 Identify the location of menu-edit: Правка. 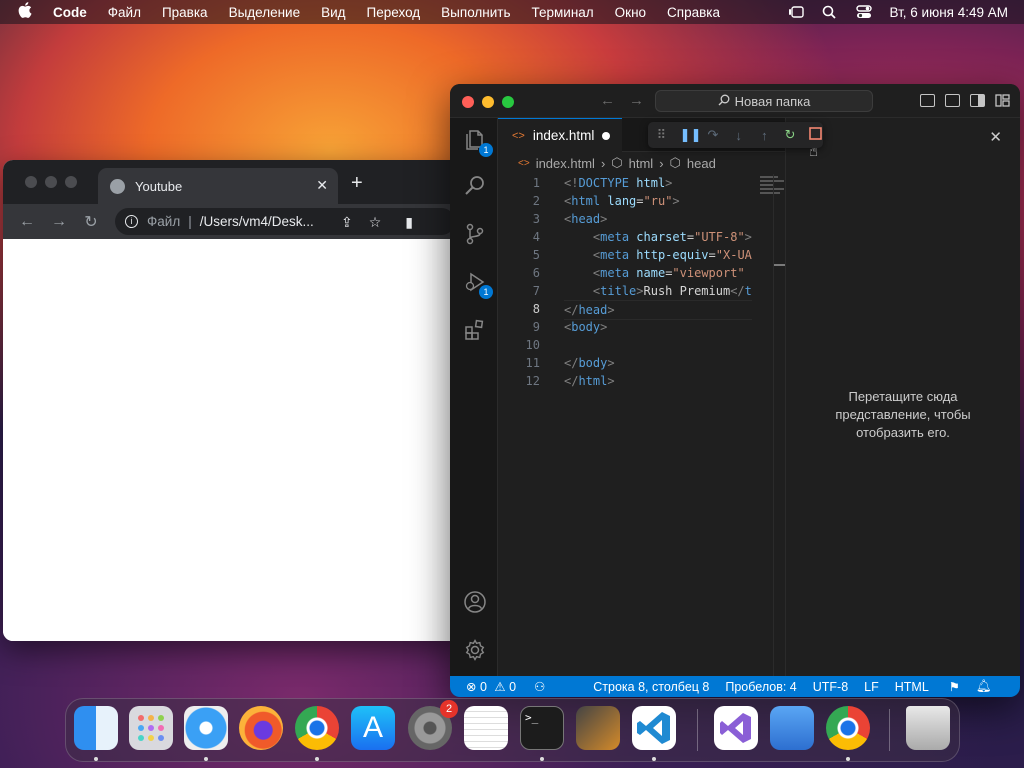
(185, 12).